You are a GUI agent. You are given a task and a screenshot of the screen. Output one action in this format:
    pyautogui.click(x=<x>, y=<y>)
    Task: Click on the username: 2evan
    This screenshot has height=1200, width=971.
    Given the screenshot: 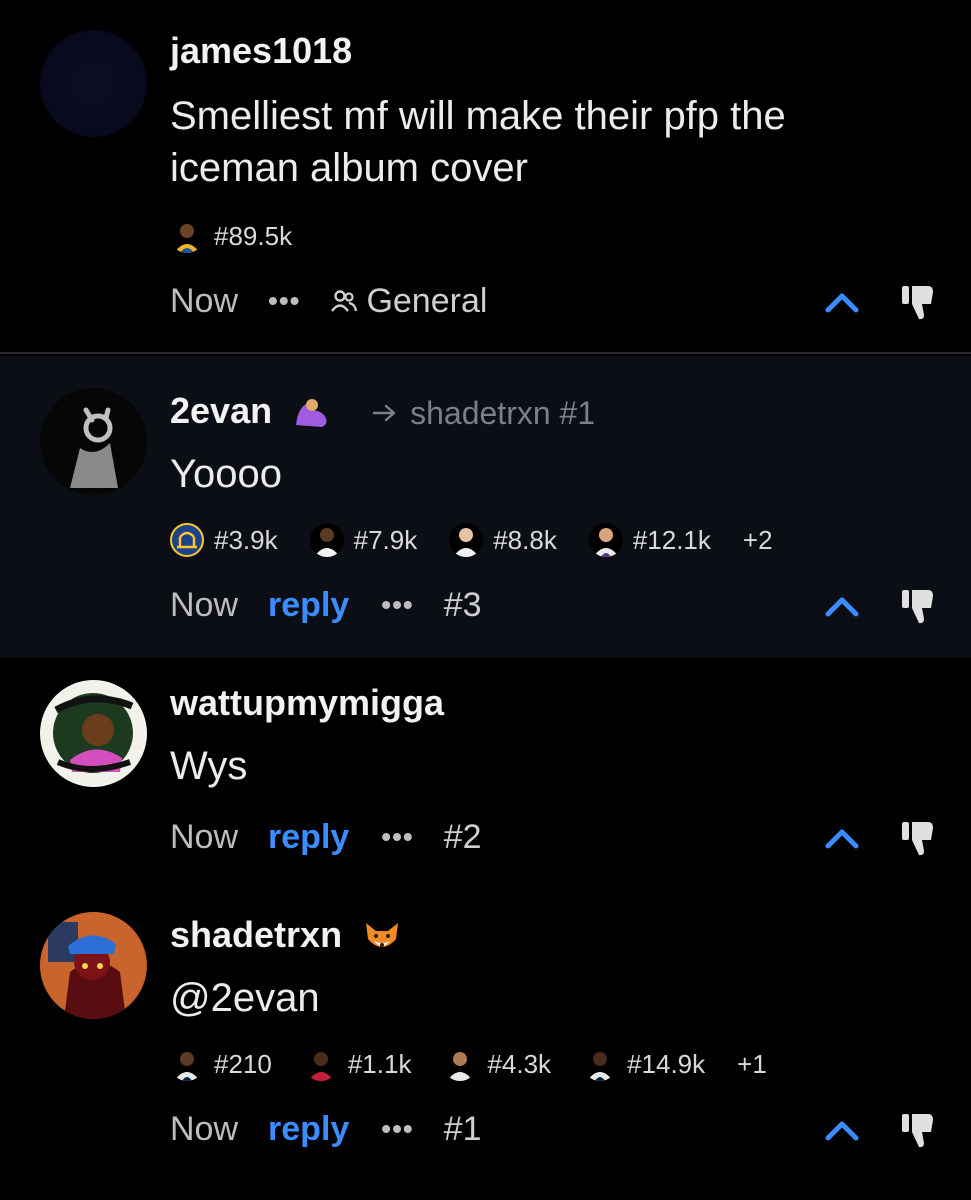 What is the action you would take?
    pyautogui.click(x=221, y=410)
    